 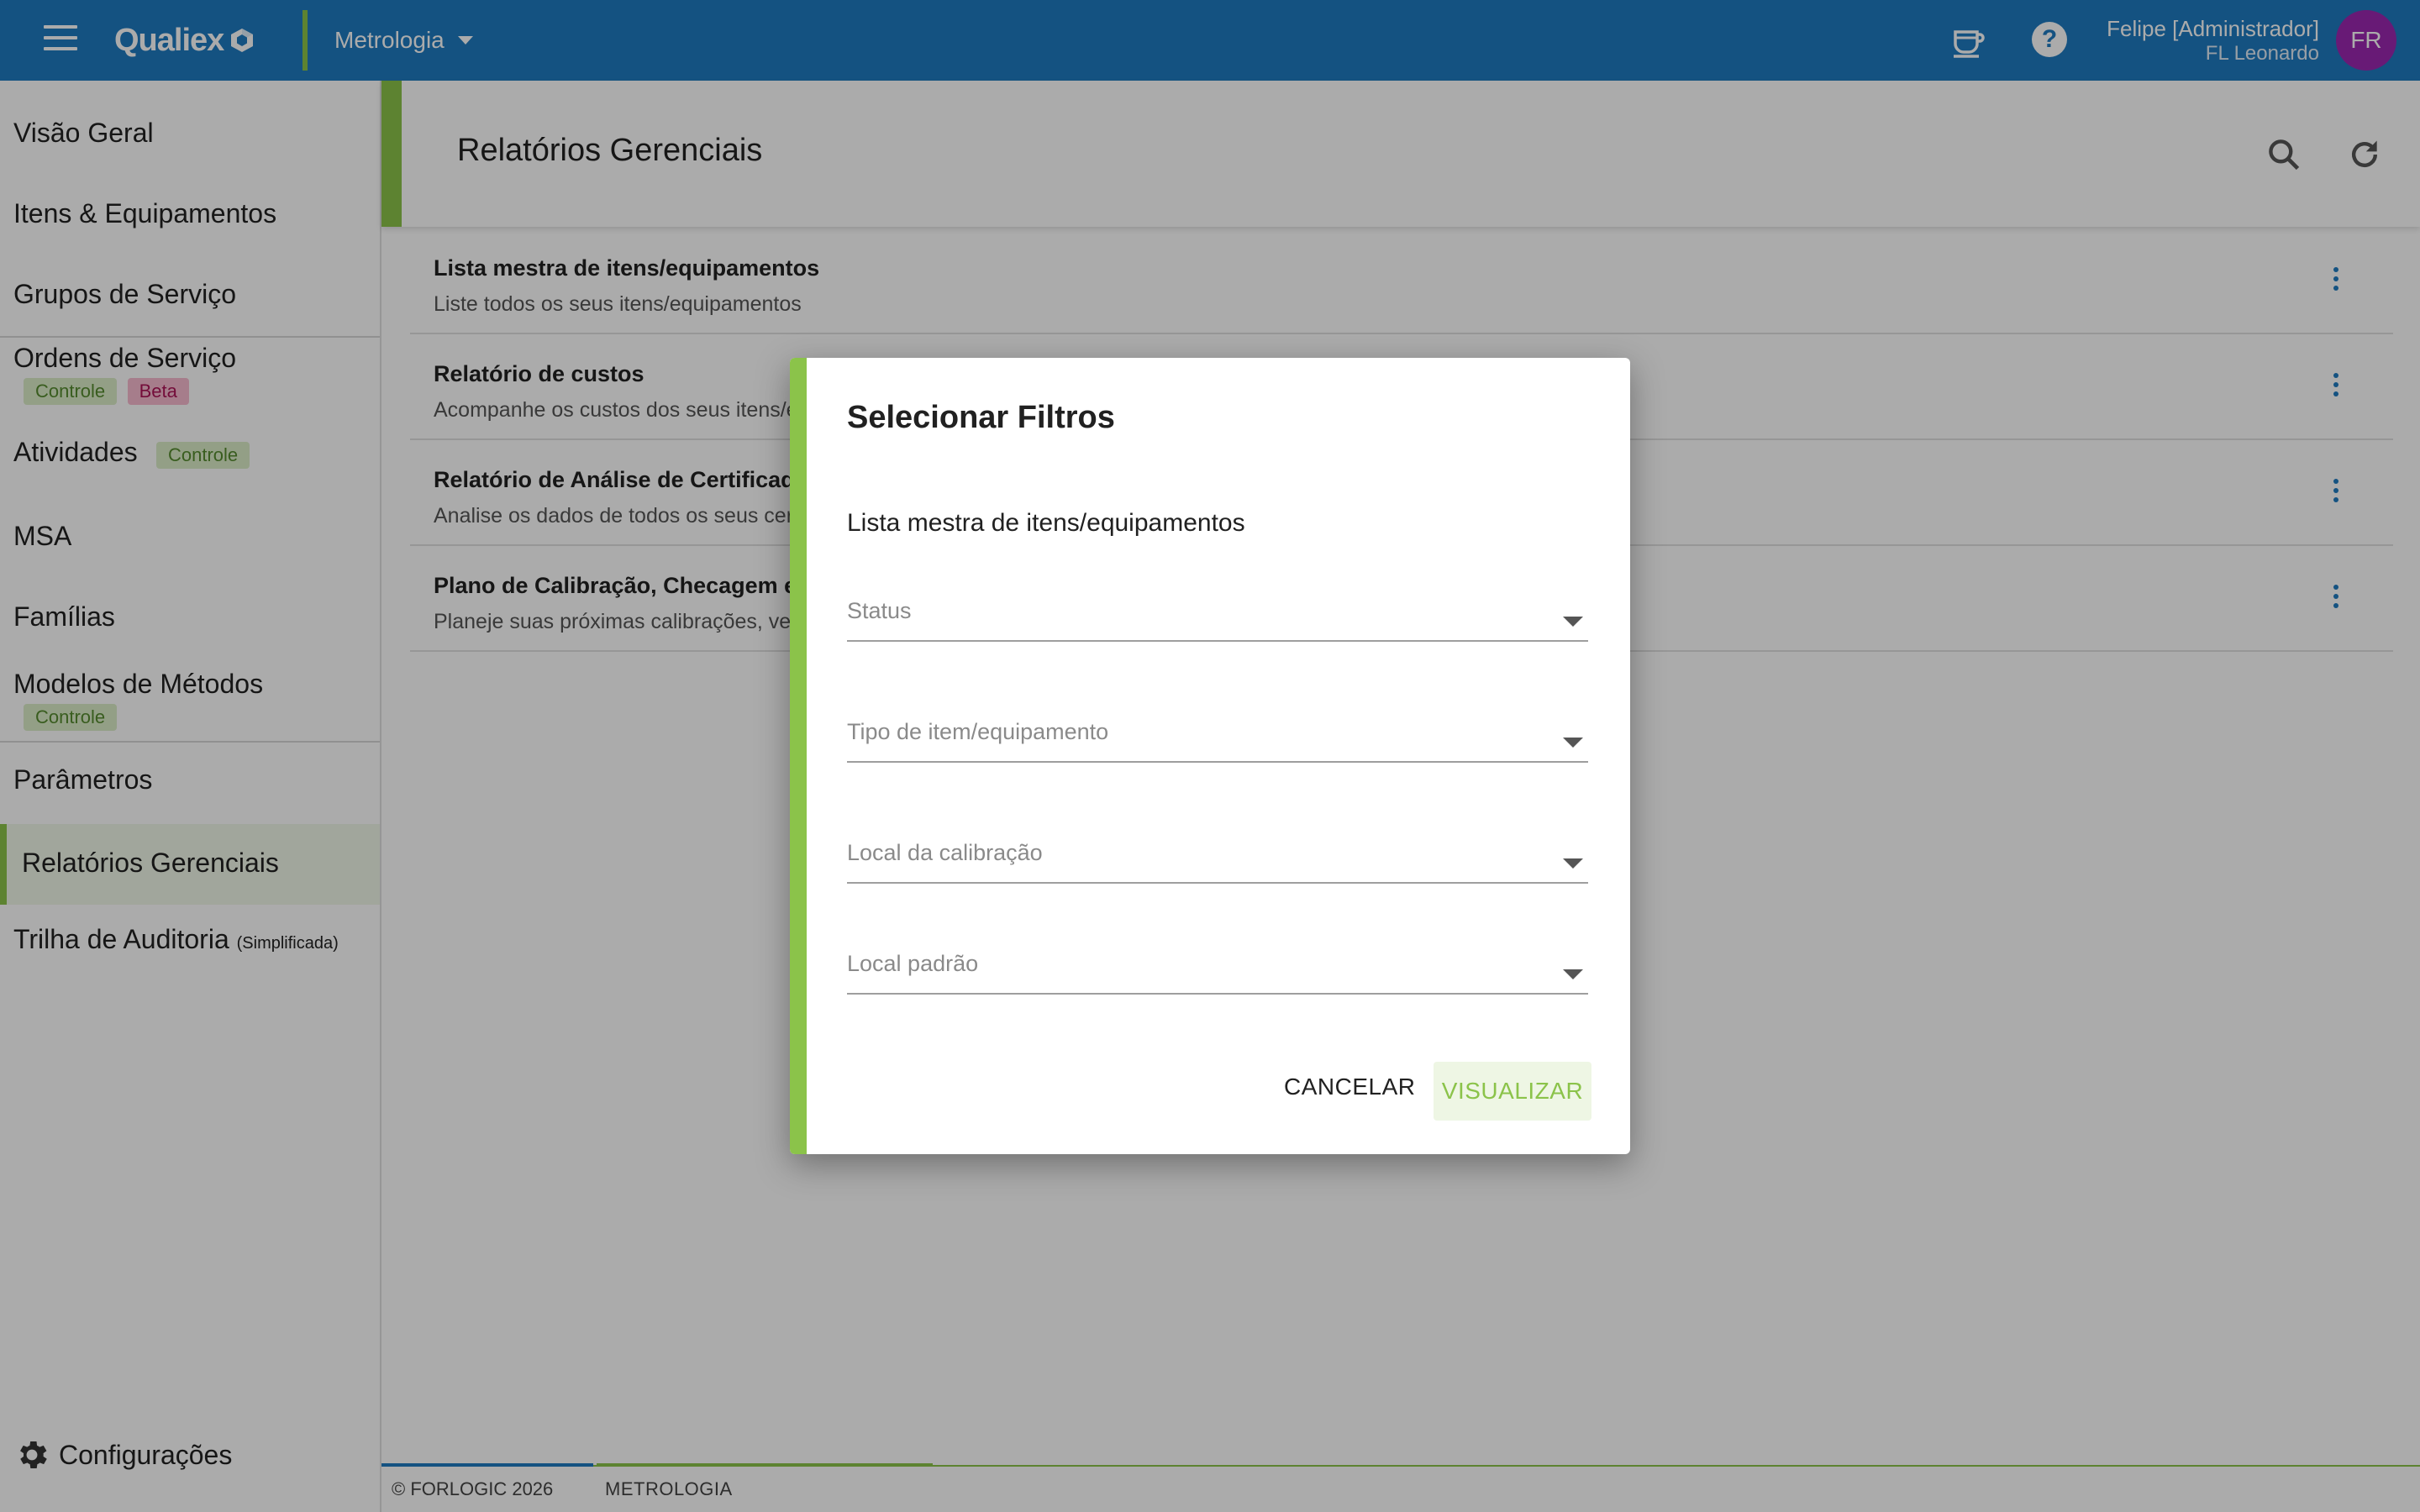 I want to click on default-location-select-placeholder: Local padrão, so click(x=913, y=963).